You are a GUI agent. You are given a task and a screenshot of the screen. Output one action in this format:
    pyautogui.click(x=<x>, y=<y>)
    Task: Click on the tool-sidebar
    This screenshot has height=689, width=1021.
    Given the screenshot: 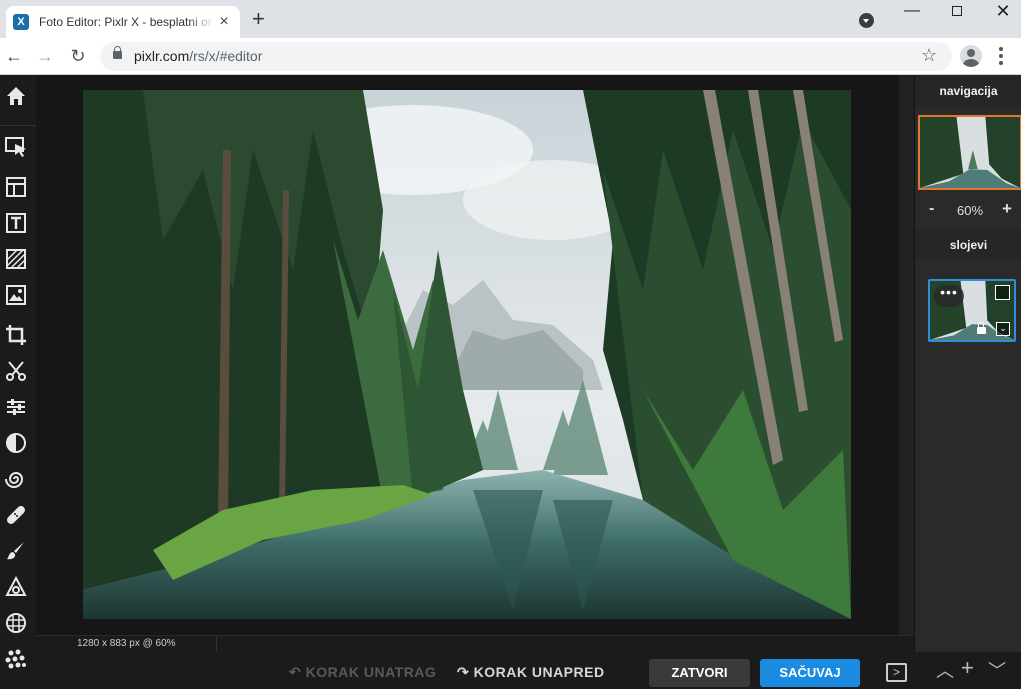 What is the action you would take?
    pyautogui.click(x=18, y=382)
    